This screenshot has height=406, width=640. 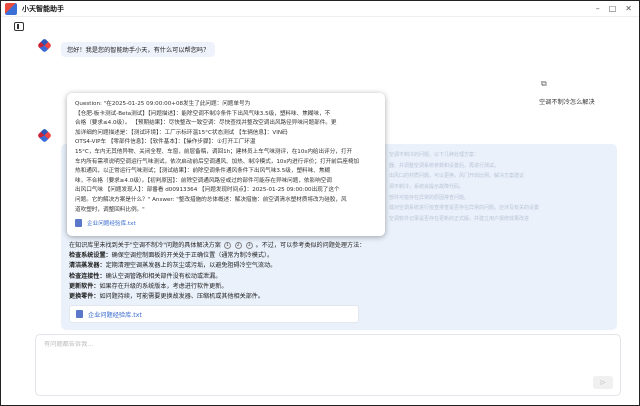 What do you see at coordinates (138, 49) in the screenshot?
I see `assistant-greeting: 您好！我是您的智能助手小天，有什么可以帮您吗？` at bounding box center [138, 49].